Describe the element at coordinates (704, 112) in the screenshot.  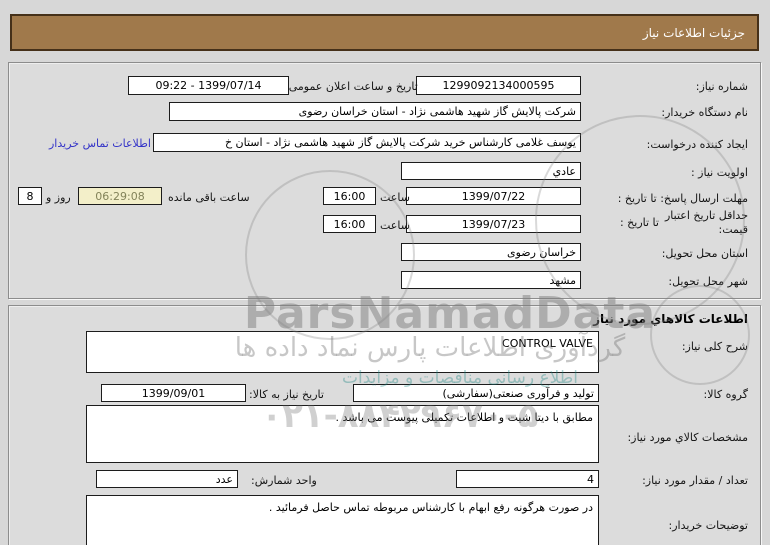
I see `buyer-org-label: نام دستگاه خریدار:` at that location.